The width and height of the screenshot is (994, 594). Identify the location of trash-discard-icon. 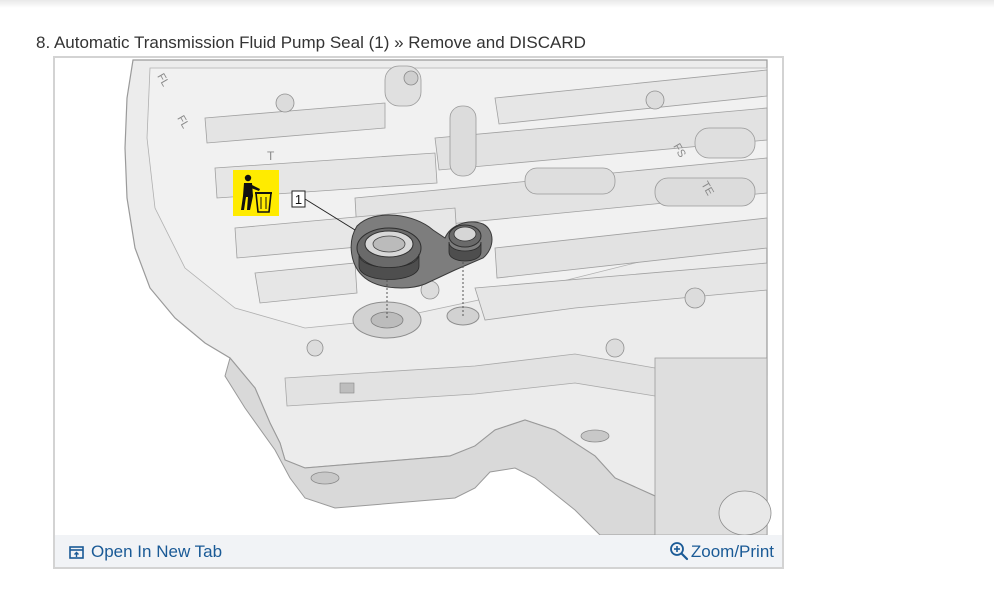
(256, 193).